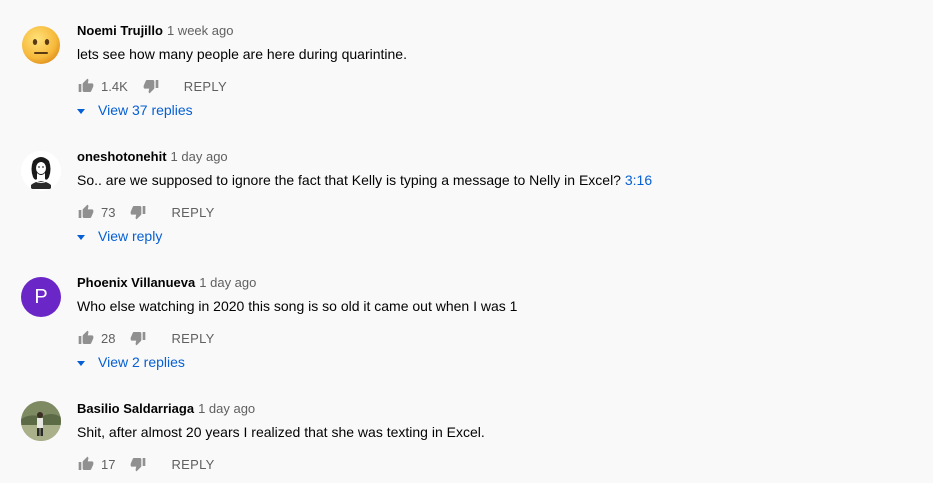  What do you see at coordinates (108, 338) in the screenshot?
I see `like-count: 28` at bounding box center [108, 338].